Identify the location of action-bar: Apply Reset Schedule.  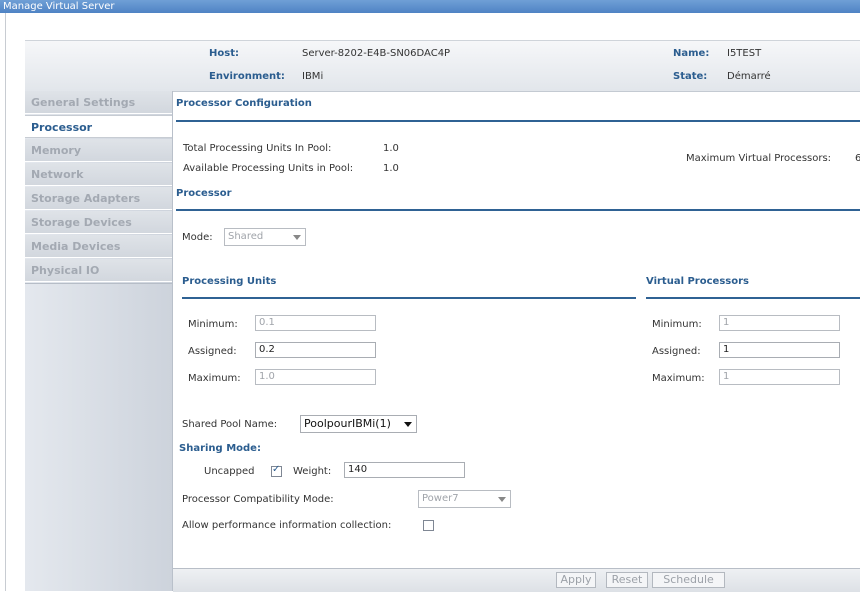
(516, 580).